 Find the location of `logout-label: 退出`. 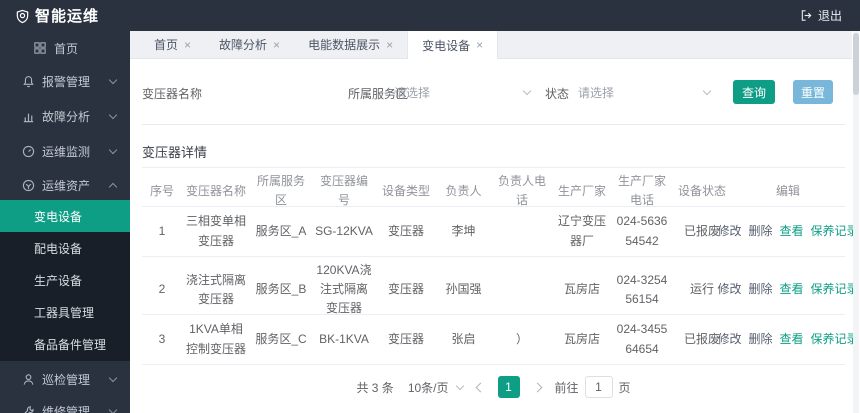

logout-label: 退出 is located at coordinates (829, 16).